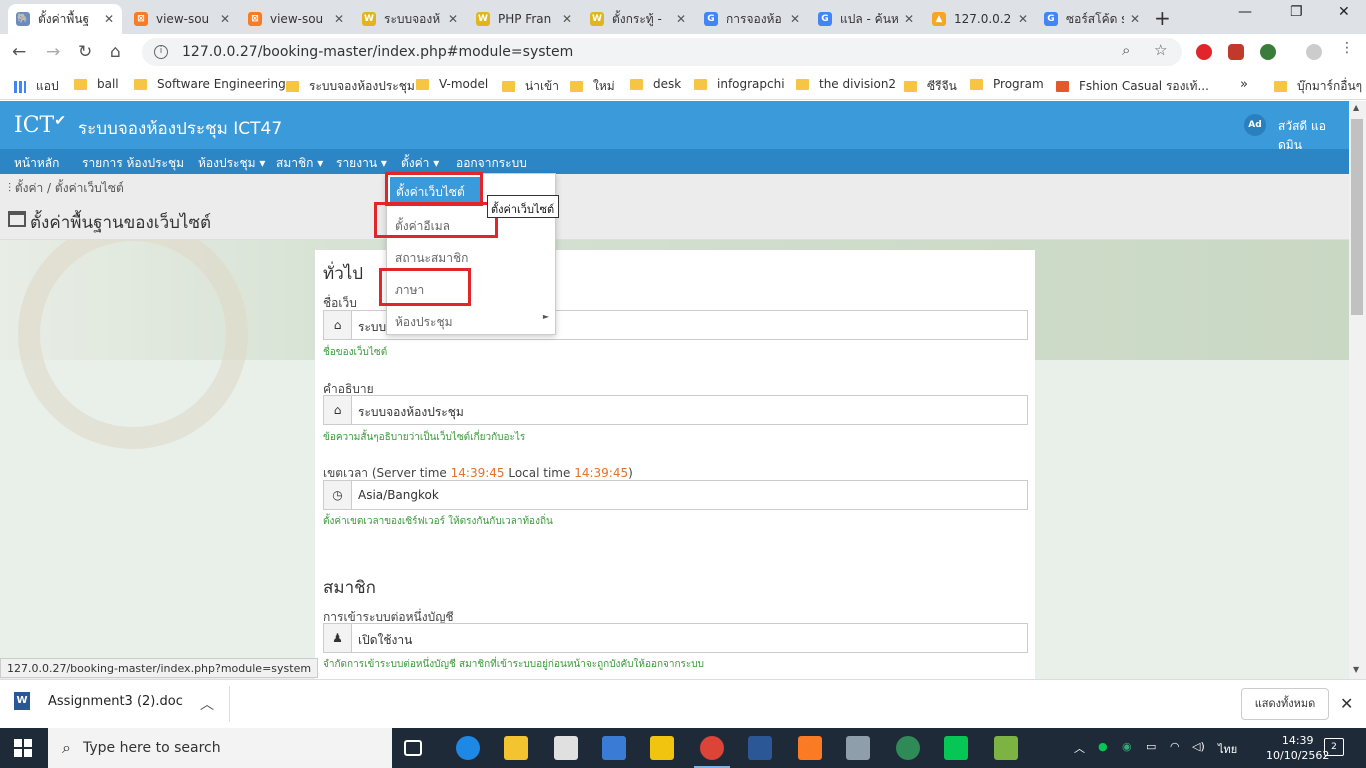 Image resolution: width=1366 pixels, height=768 pixels. Describe the element at coordinates (69, 188) in the screenshot. I see `breadcrumb-text: ตั้งค่า / ตั้งค่าเว็บไซต์` at that location.